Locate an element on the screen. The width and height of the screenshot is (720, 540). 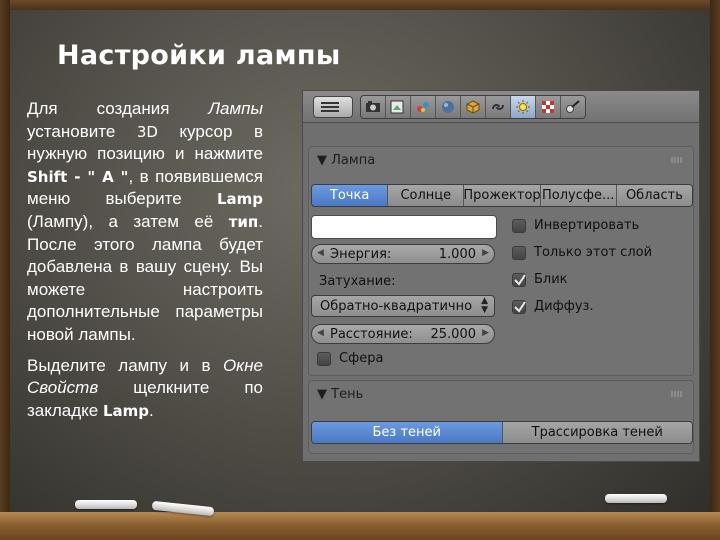
diffuse-checkbox is located at coordinates (519, 307).